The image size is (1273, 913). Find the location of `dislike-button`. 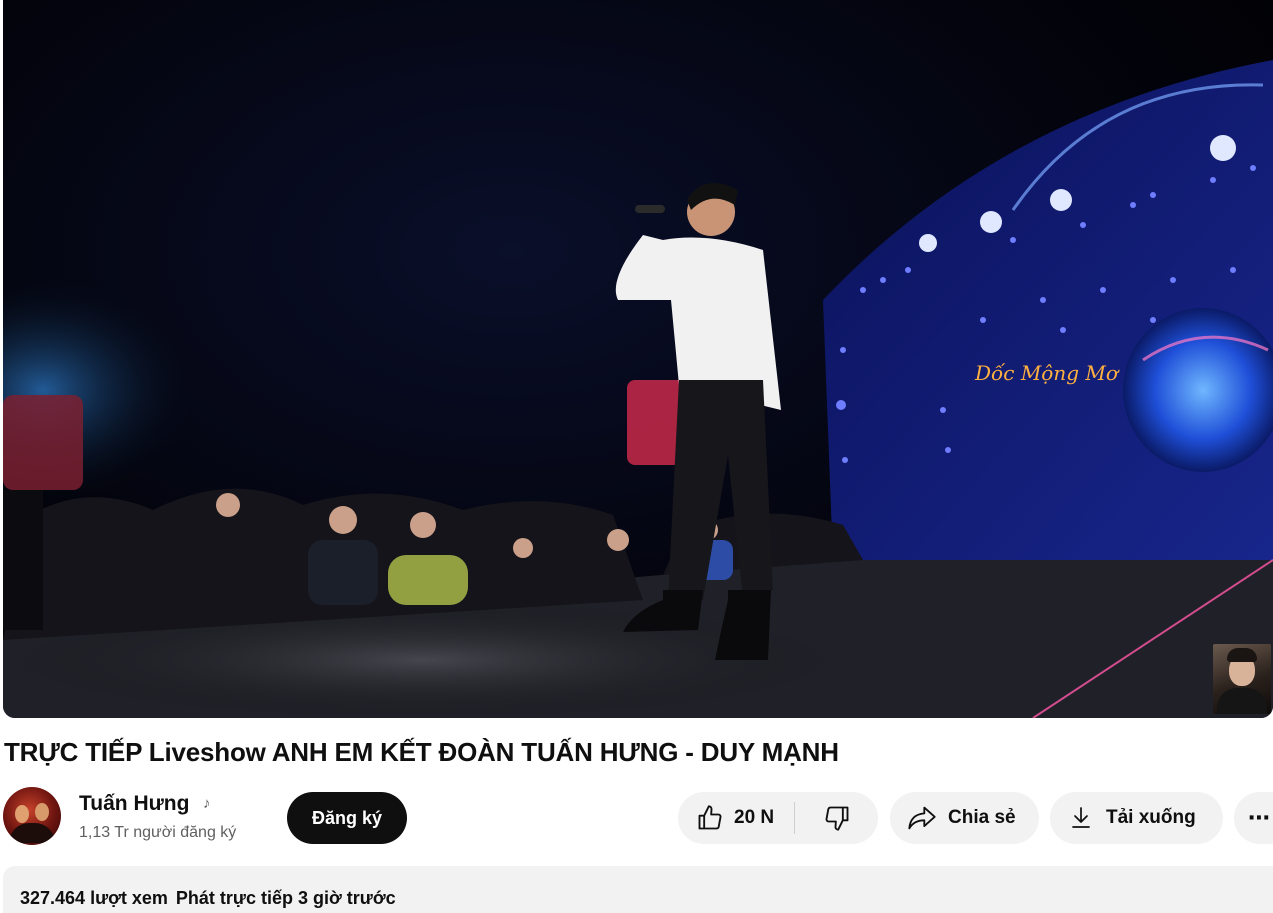

dislike-button is located at coordinates (836, 818).